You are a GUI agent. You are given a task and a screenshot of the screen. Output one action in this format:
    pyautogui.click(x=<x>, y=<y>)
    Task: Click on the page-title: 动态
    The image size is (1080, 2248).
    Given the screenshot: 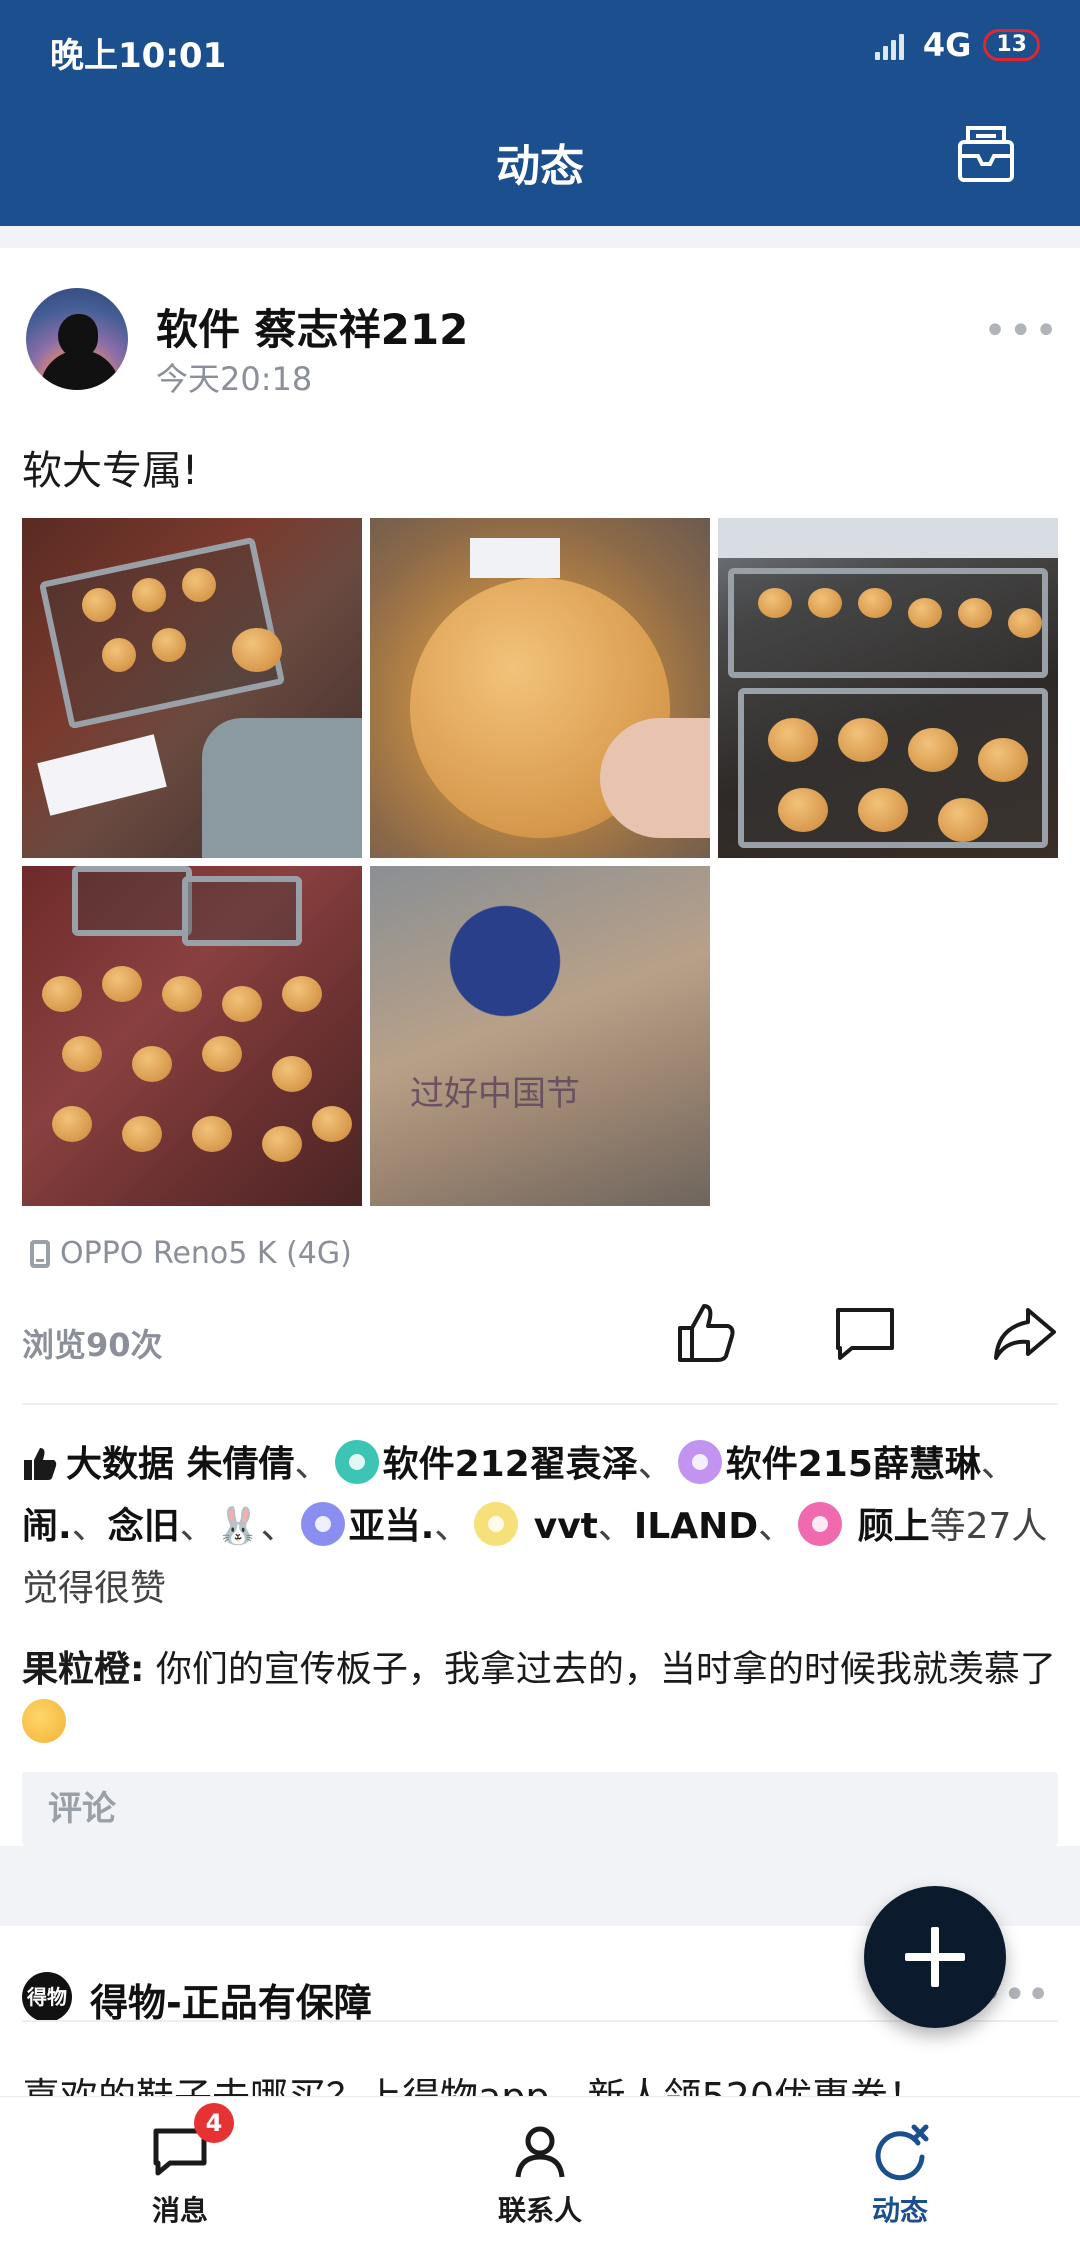 What is the action you would take?
    pyautogui.click(x=540, y=166)
    